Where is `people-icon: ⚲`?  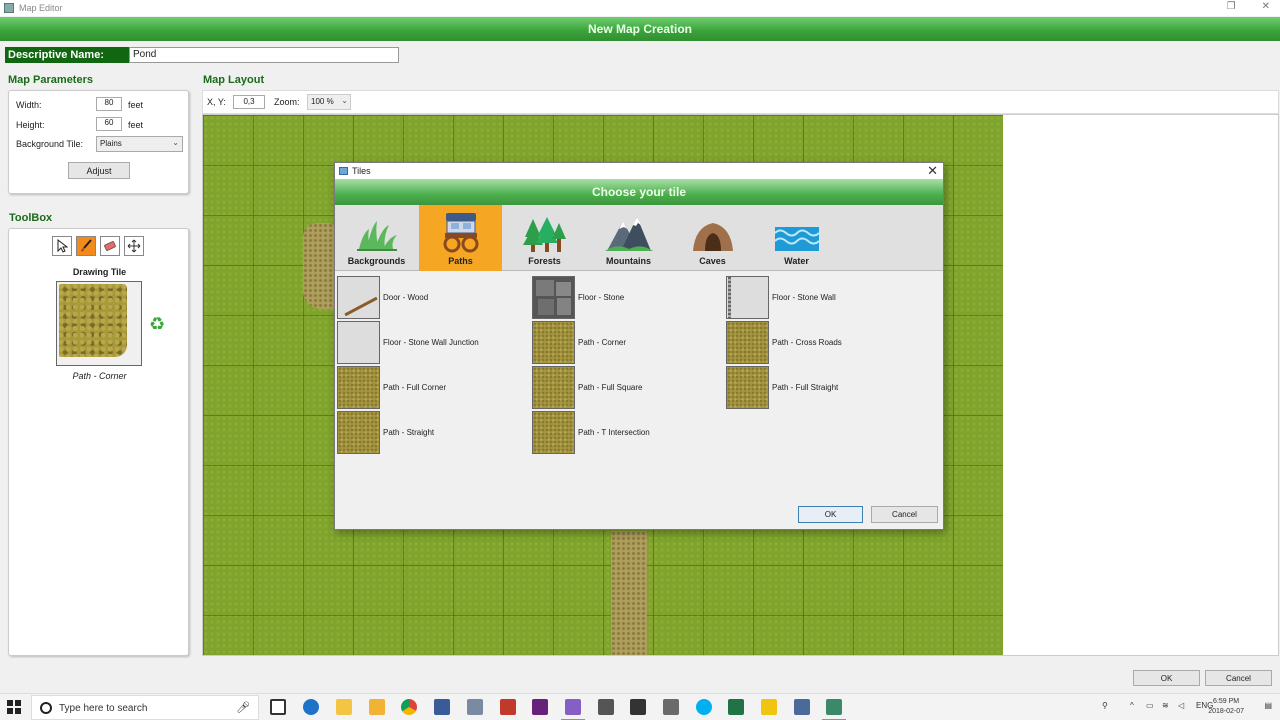
people-icon: ⚲ is located at coordinates (1105, 705).